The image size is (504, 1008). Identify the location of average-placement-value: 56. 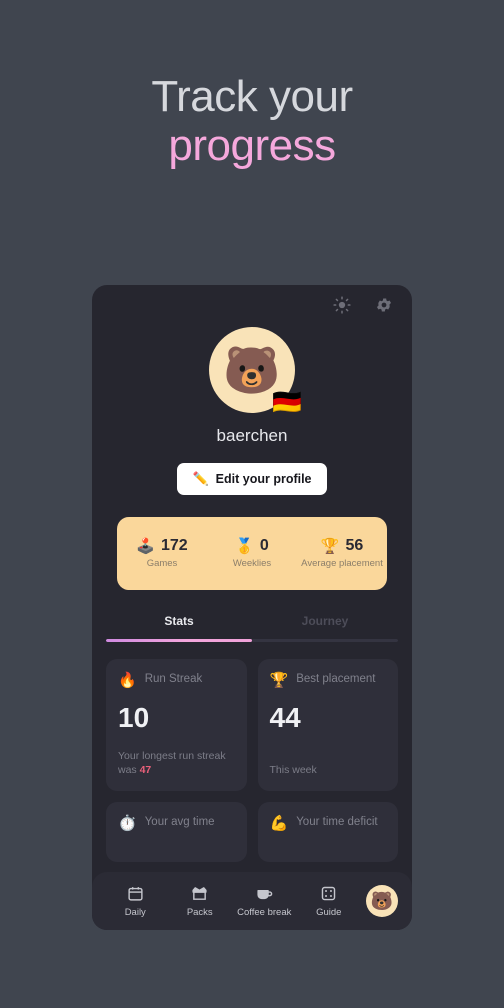
(354, 546).